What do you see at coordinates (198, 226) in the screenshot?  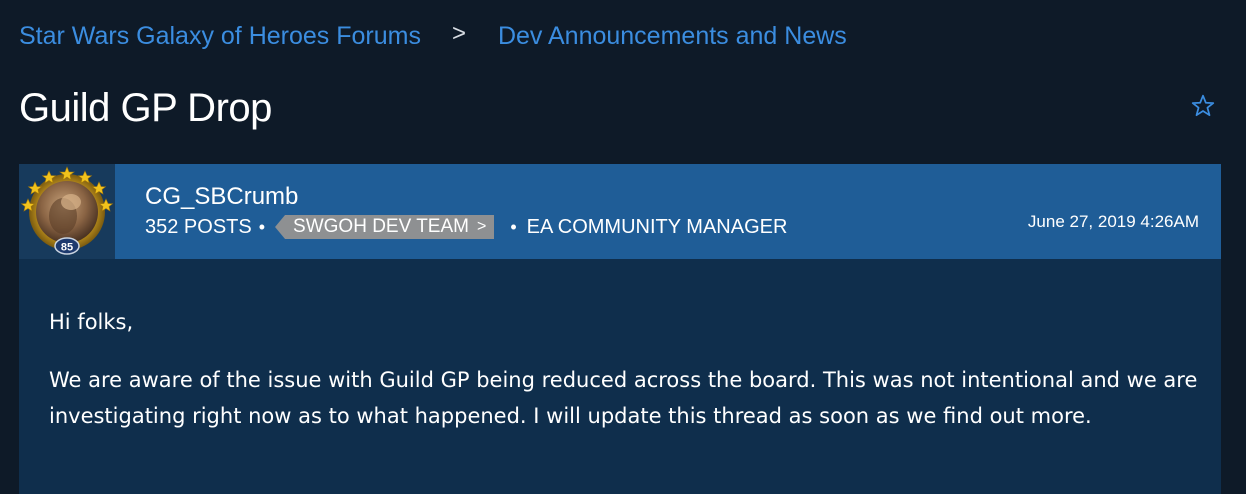 I see `posts-count: 352 POSTS` at bounding box center [198, 226].